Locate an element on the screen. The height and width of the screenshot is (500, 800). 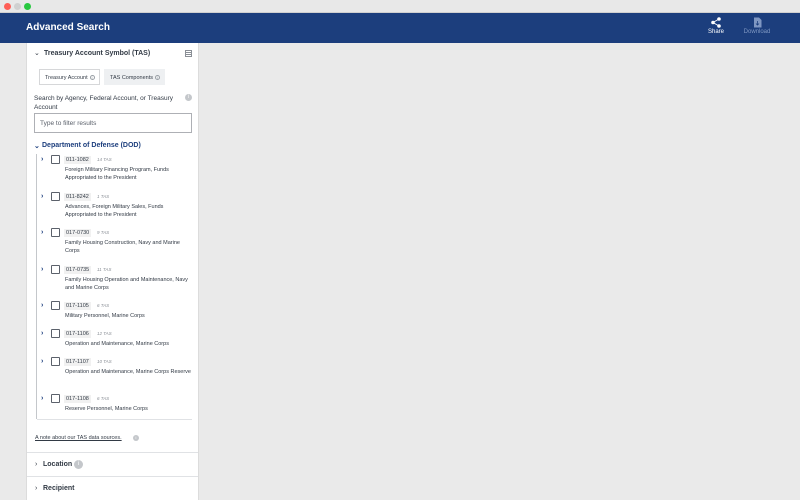
tas-code: 017-1106 is located at coordinates (77, 334).